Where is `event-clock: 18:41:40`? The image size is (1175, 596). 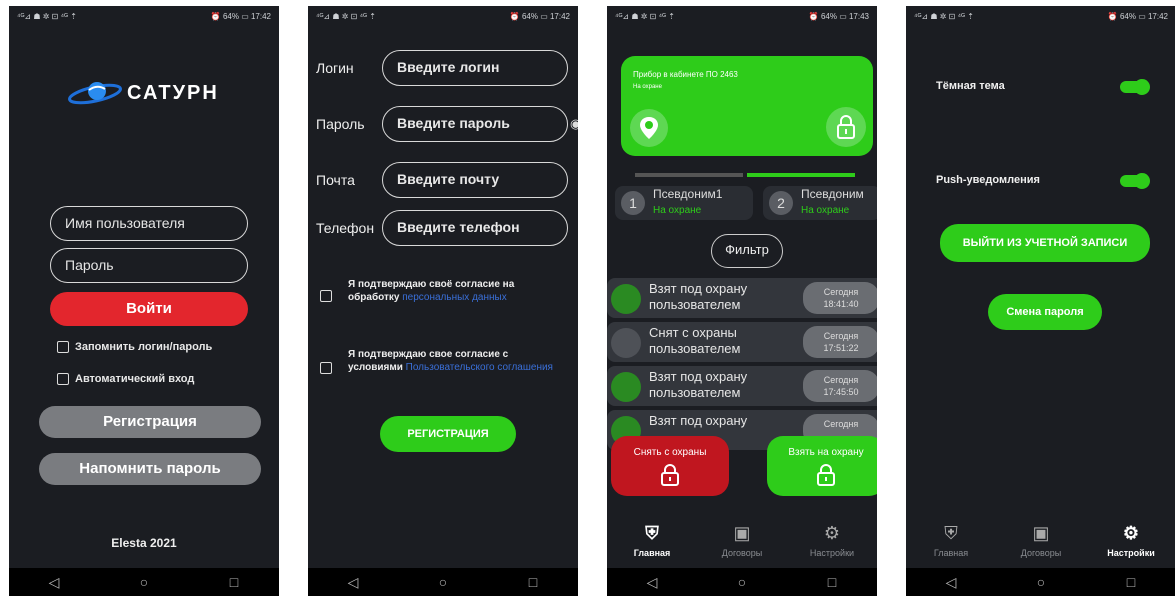
event-clock: 18:41:40 is located at coordinates (841, 304).